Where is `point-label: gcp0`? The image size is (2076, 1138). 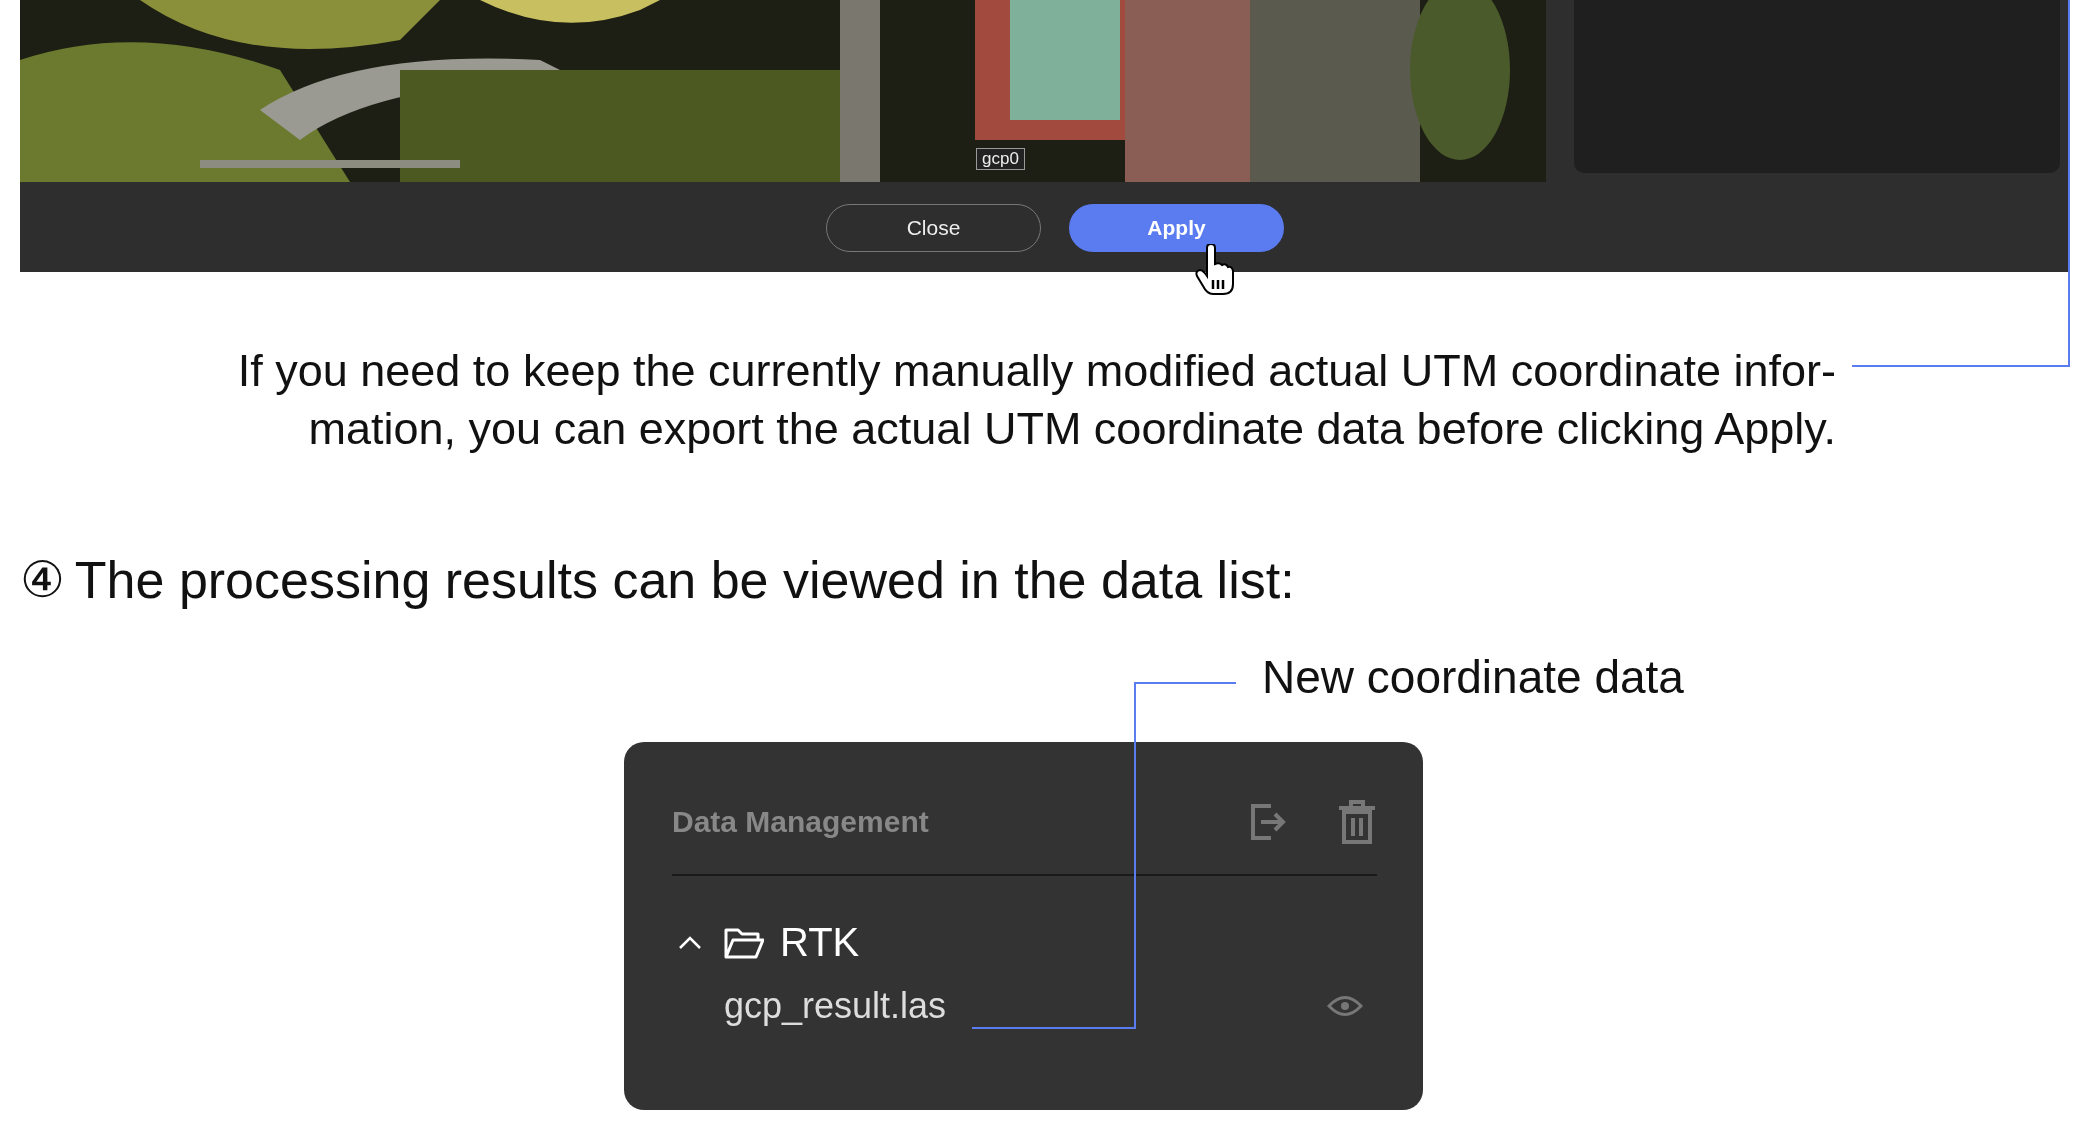
point-label: gcp0 is located at coordinates (1000, 159).